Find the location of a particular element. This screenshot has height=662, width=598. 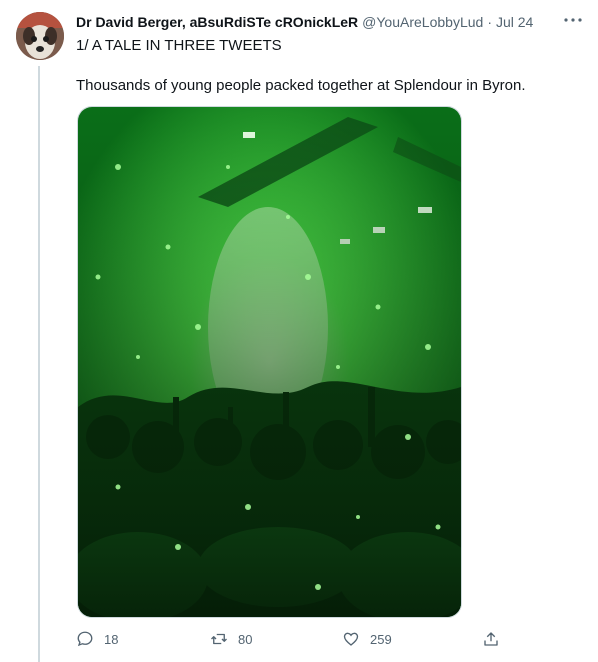

avatar-dog-image is located at coordinates (40, 36).